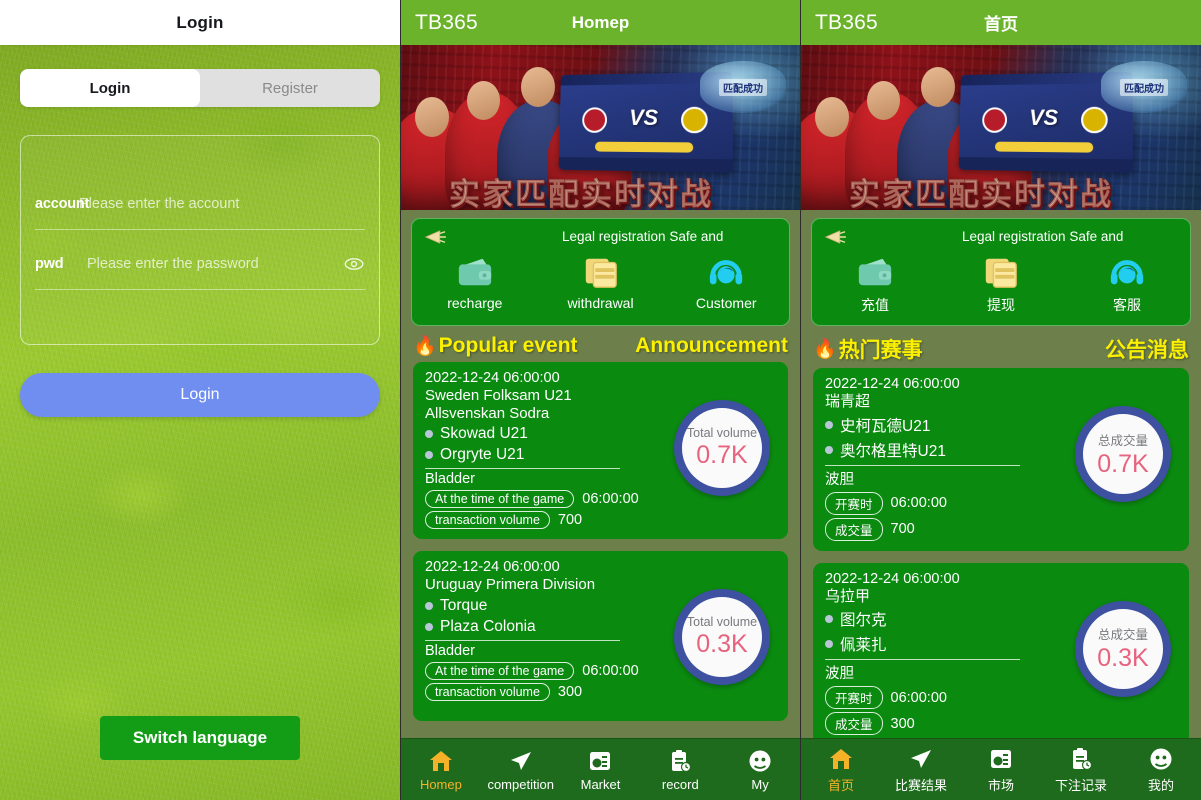 The height and width of the screenshot is (800, 1201). What do you see at coordinates (600, 784) in the screenshot?
I see `tab-label: Market` at bounding box center [600, 784].